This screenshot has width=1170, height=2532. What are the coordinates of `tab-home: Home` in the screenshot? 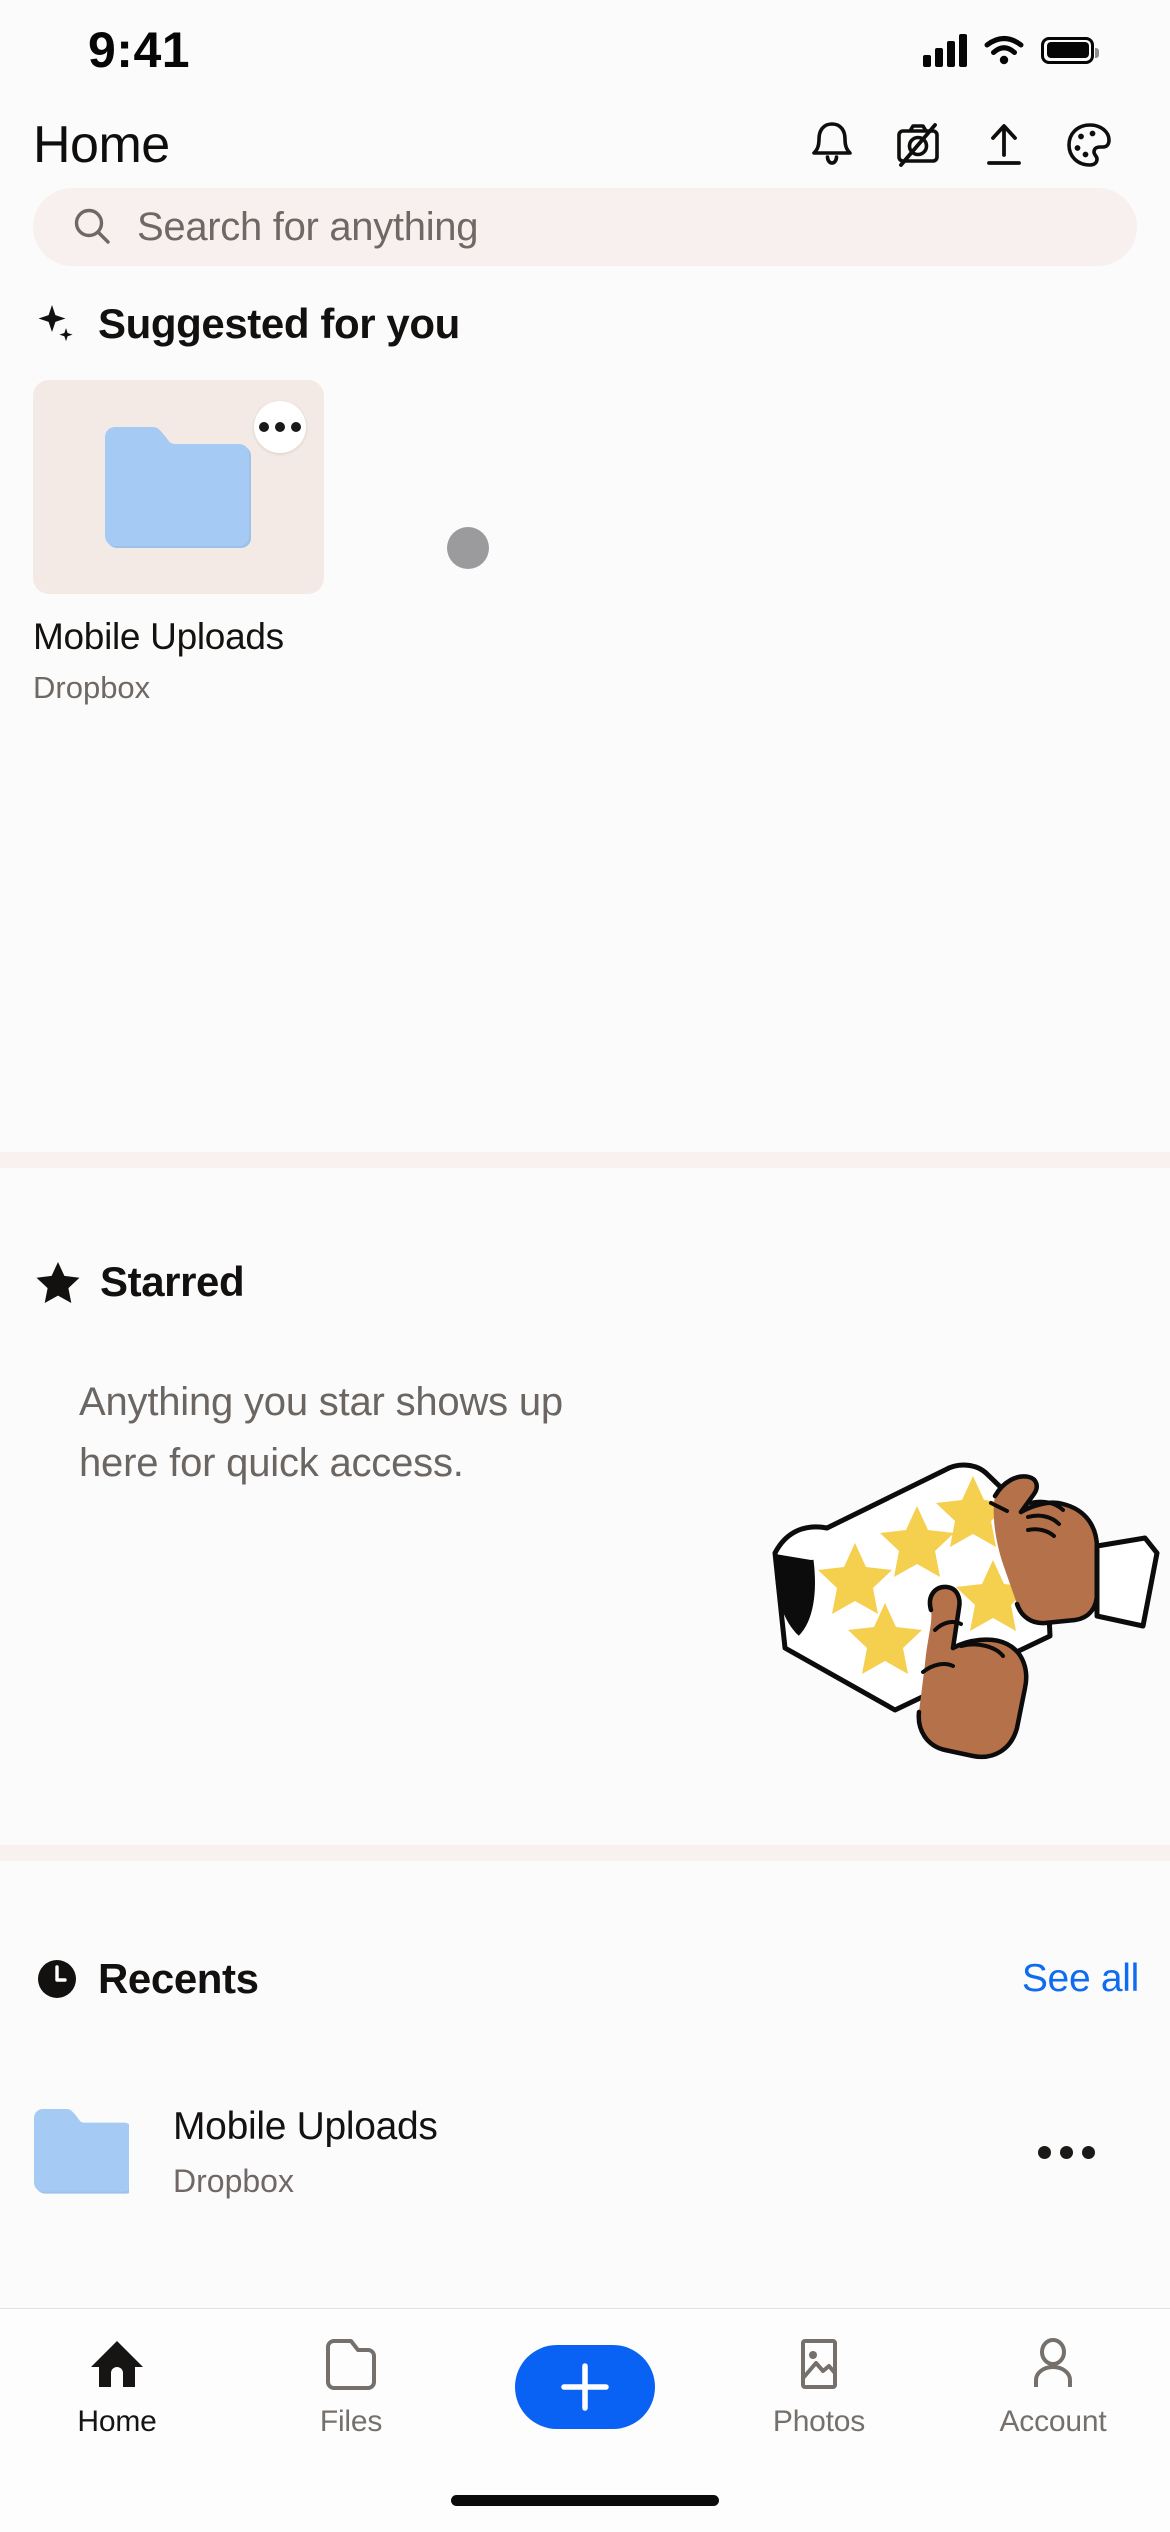 It's located at (117, 2374).